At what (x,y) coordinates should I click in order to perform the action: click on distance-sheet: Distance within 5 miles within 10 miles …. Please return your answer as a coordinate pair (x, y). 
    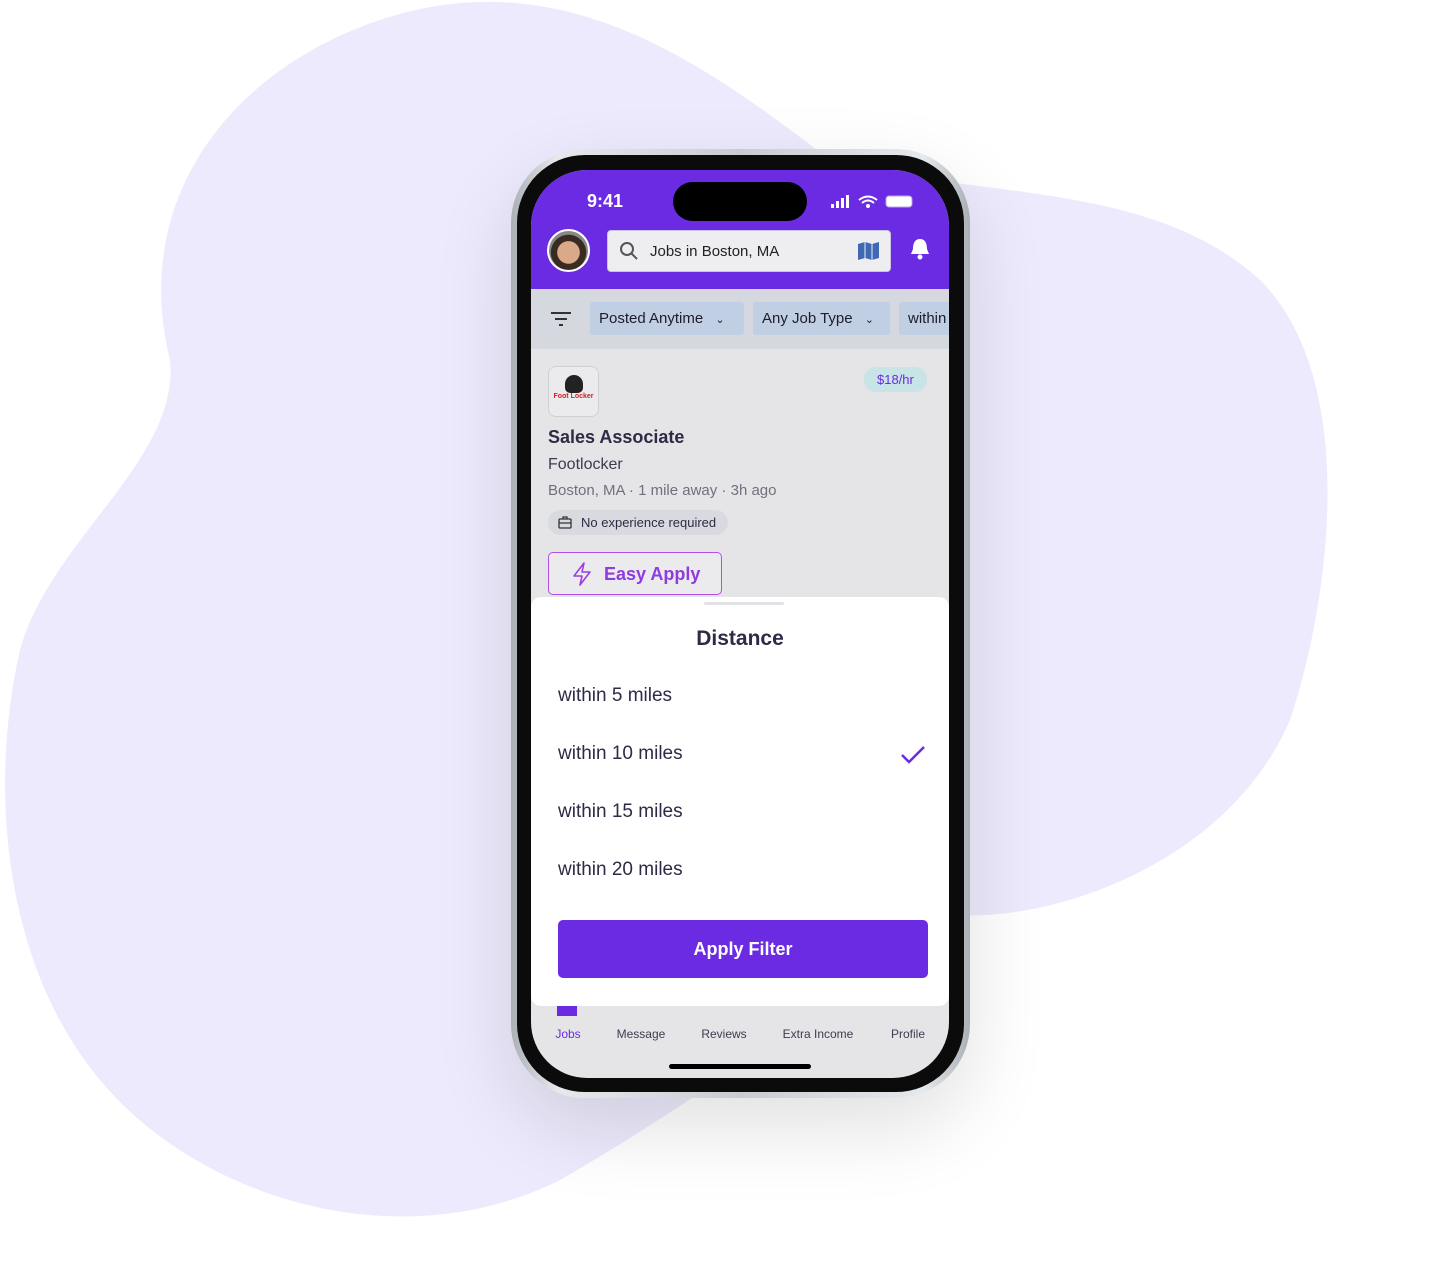
    Looking at the image, I should click on (740, 801).